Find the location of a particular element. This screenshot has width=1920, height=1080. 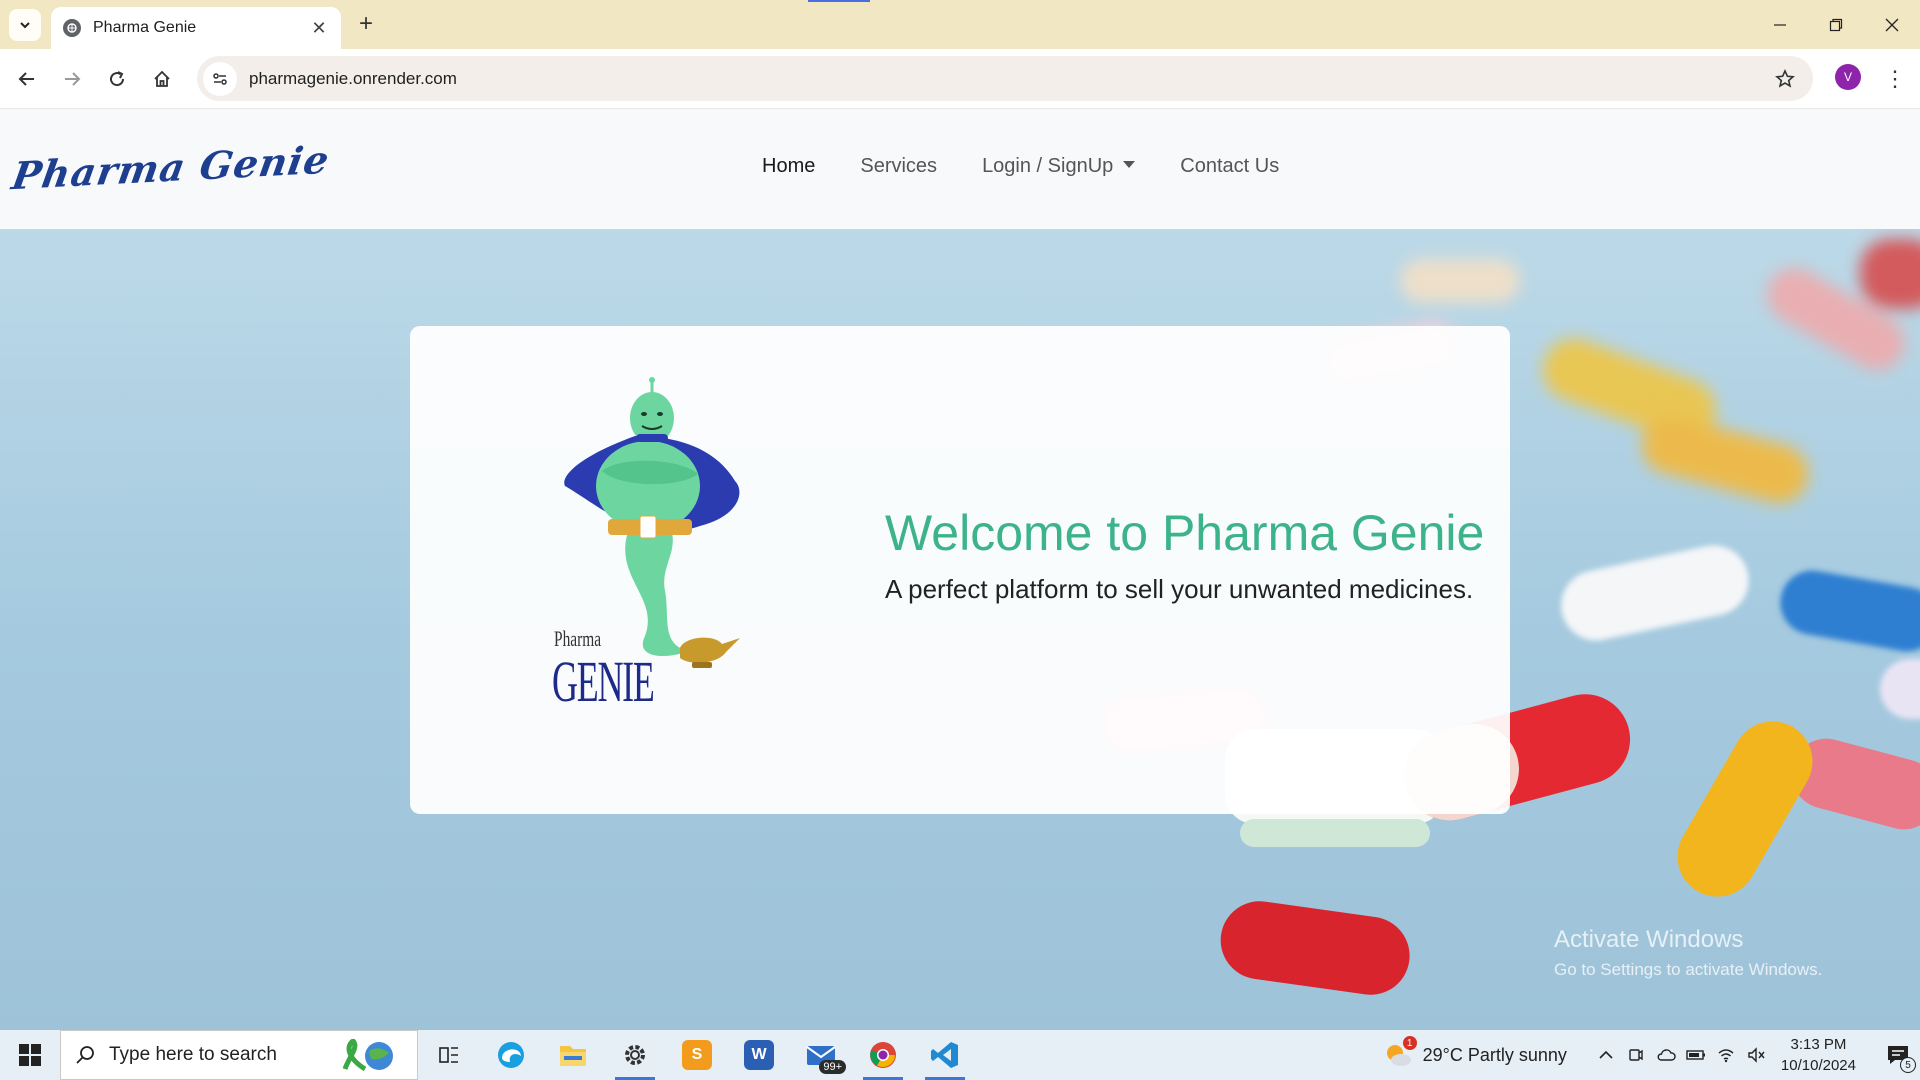

close-icon is located at coordinates (1892, 24).